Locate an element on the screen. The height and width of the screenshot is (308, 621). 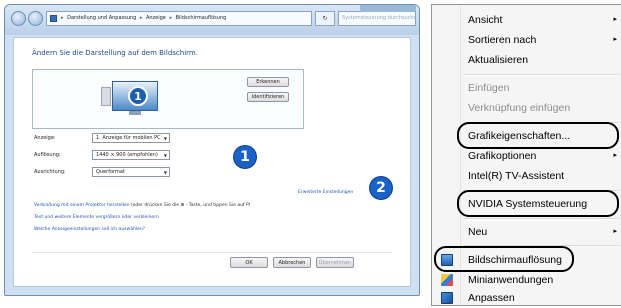
menu-item-label: Sortieren nach is located at coordinates (502, 40).